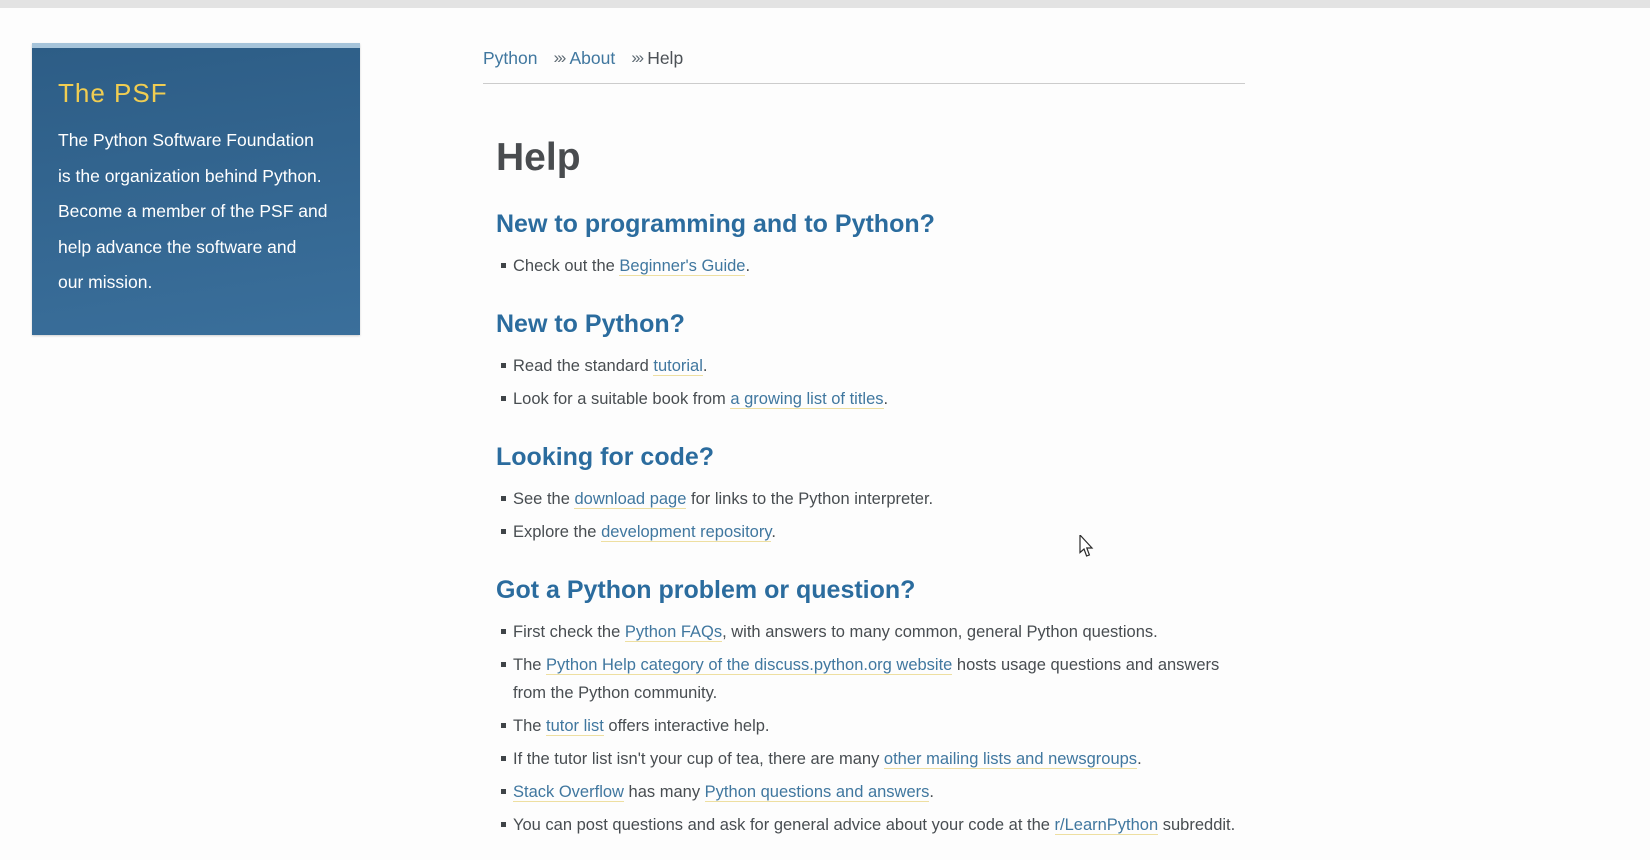 Image resolution: width=1650 pixels, height=860 pixels. Describe the element at coordinates (590, 324) in the screenshot. I see `section-heading: New to Python?` at that location.